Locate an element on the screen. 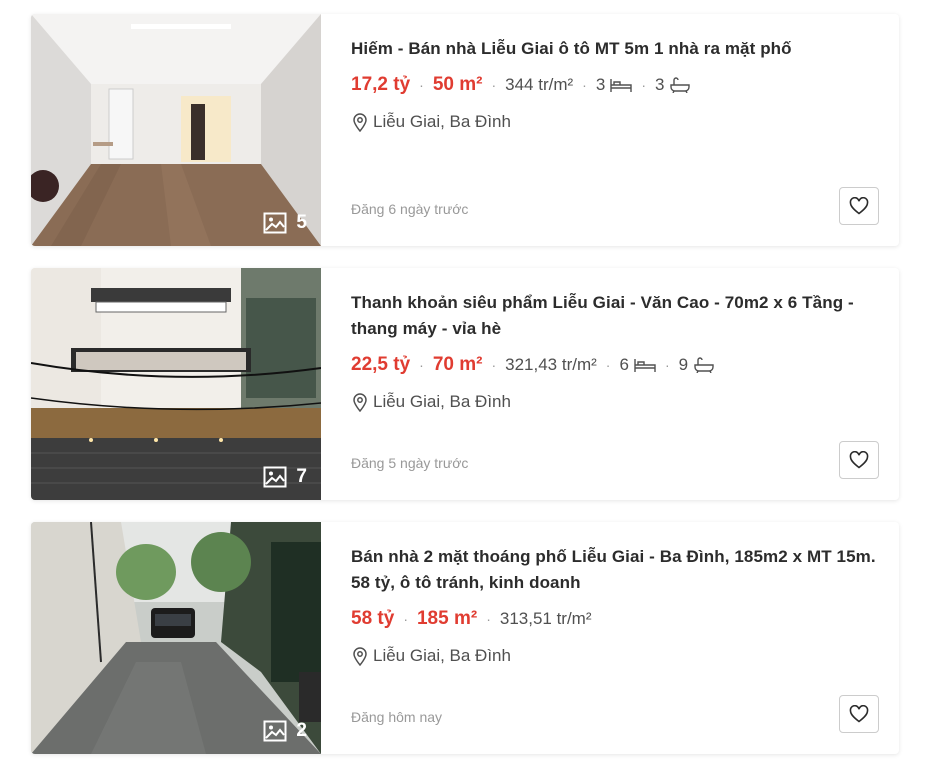 The height and width of the screenshot is (761, 937). listing-price: 17,2 tỷ is located at coordinates (381, 84).